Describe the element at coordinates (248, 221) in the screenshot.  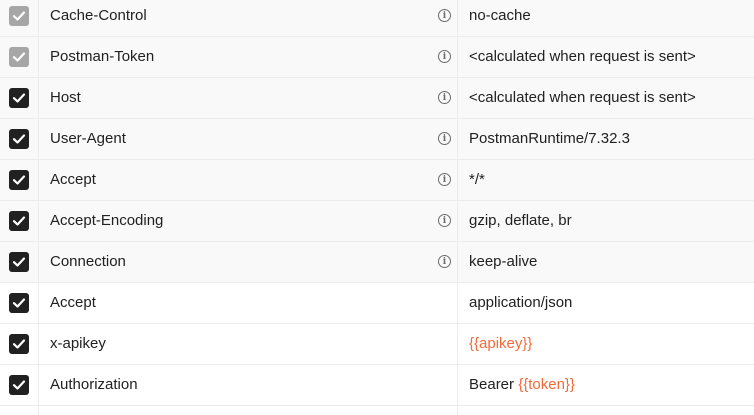
I see `header-key-cell: Accept-Encoding i` at that location.